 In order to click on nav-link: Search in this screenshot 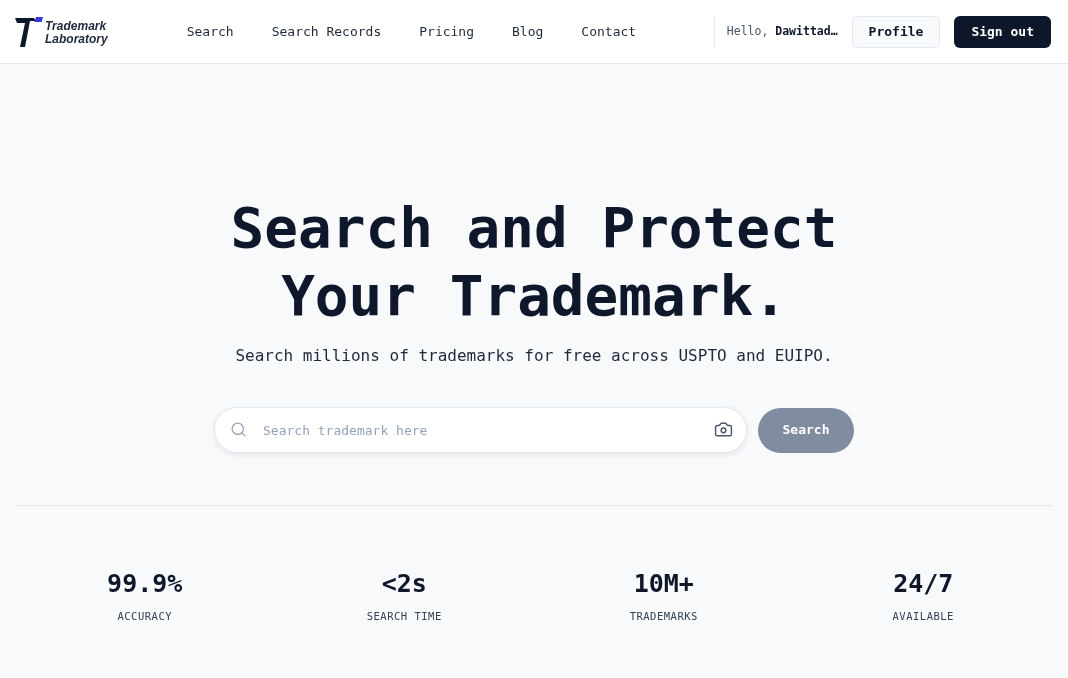, I will do `click(210, 31)`.